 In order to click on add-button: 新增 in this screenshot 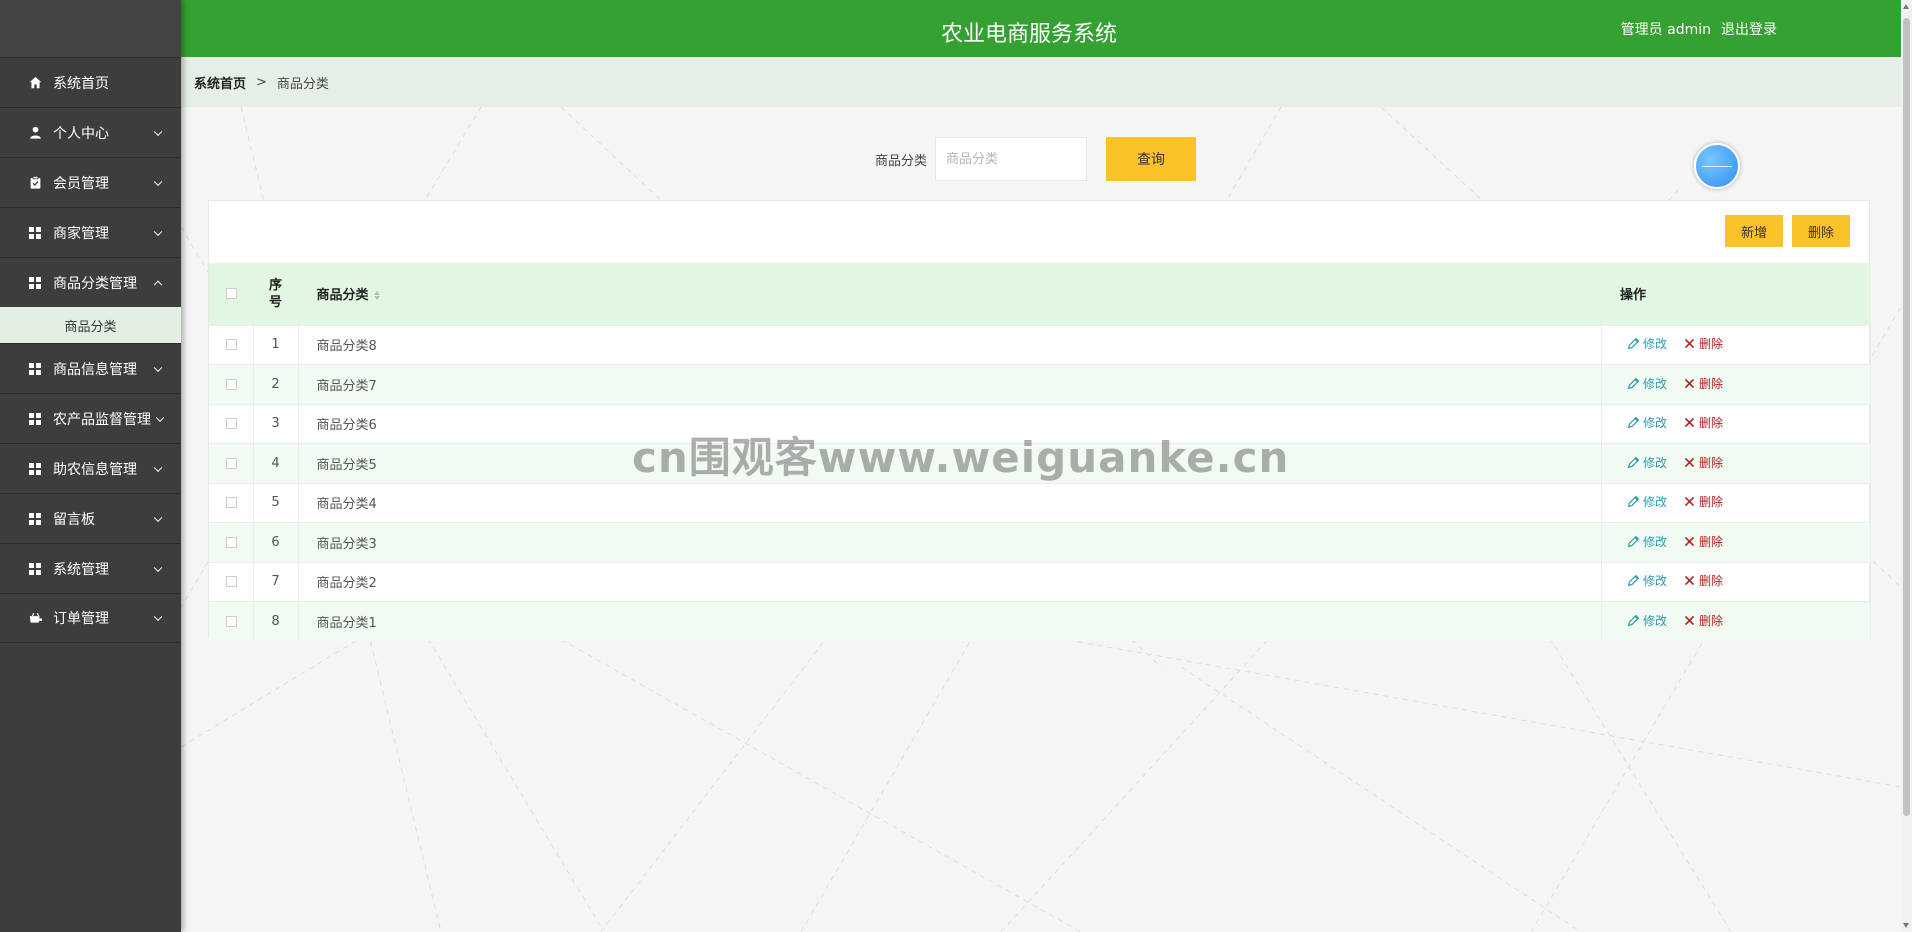, I will do `click(1754, 231)`.